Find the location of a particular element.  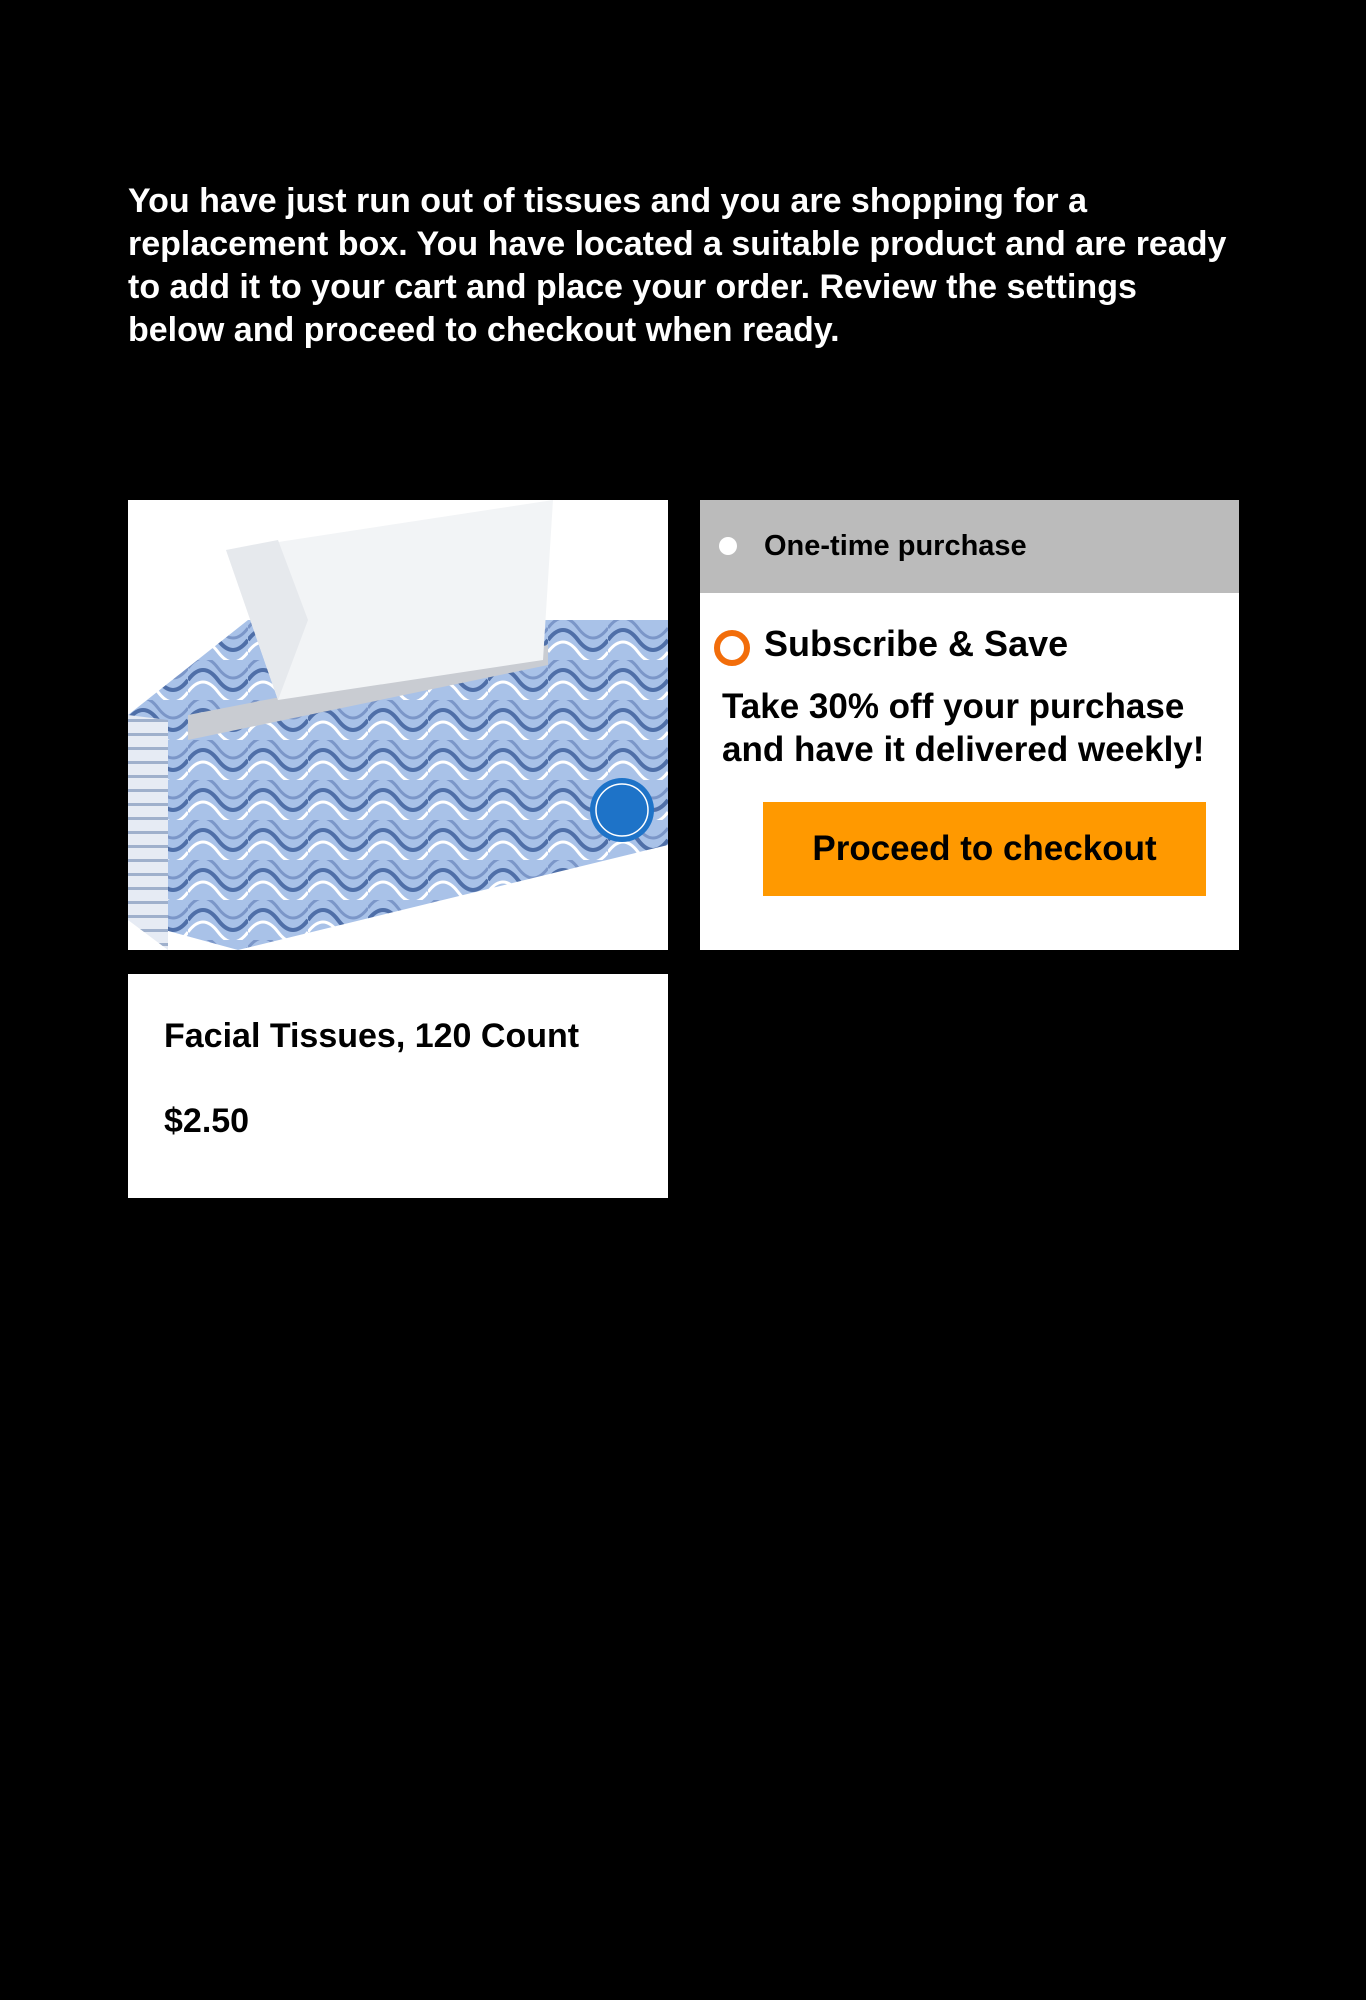

product-name: Facial Tissues, 120 Count is located at coordinates (372, 1036).